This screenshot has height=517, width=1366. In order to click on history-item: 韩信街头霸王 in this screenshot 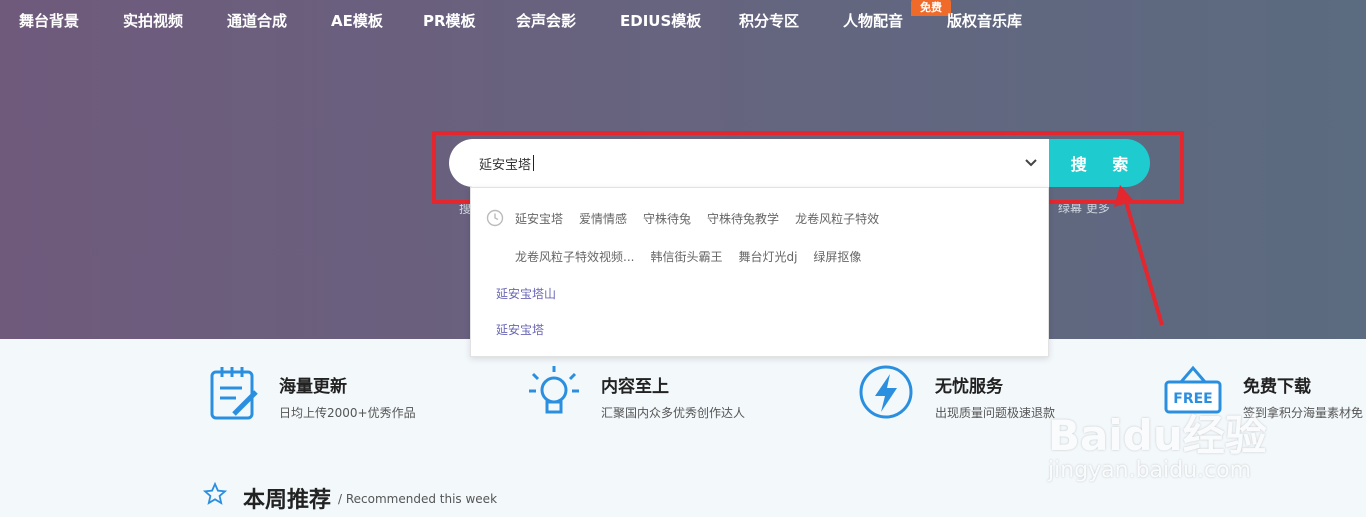, I will do `click(686, 257)`.